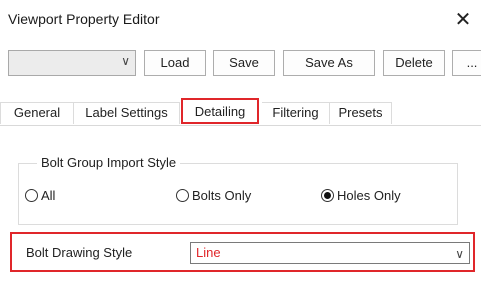  Describe the element at coordinates (361, 113) in the screenshot. I see `tab-presets: Presets` at that location.